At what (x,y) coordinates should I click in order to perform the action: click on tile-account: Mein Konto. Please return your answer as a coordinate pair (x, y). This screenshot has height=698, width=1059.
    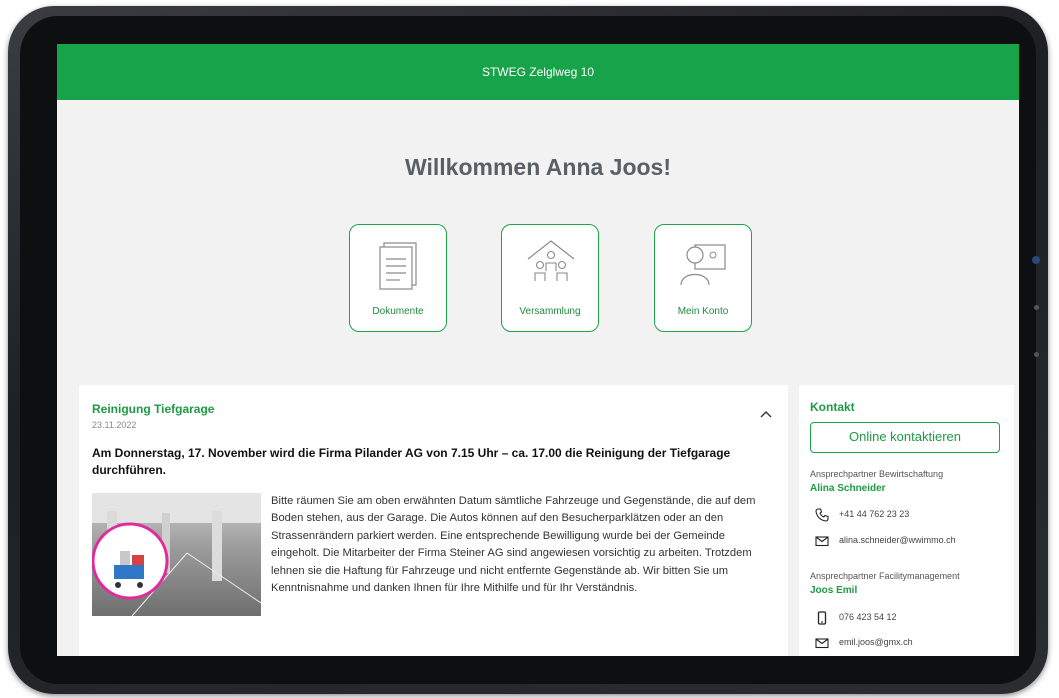
    Looking at the image, I should click on (703, 278).